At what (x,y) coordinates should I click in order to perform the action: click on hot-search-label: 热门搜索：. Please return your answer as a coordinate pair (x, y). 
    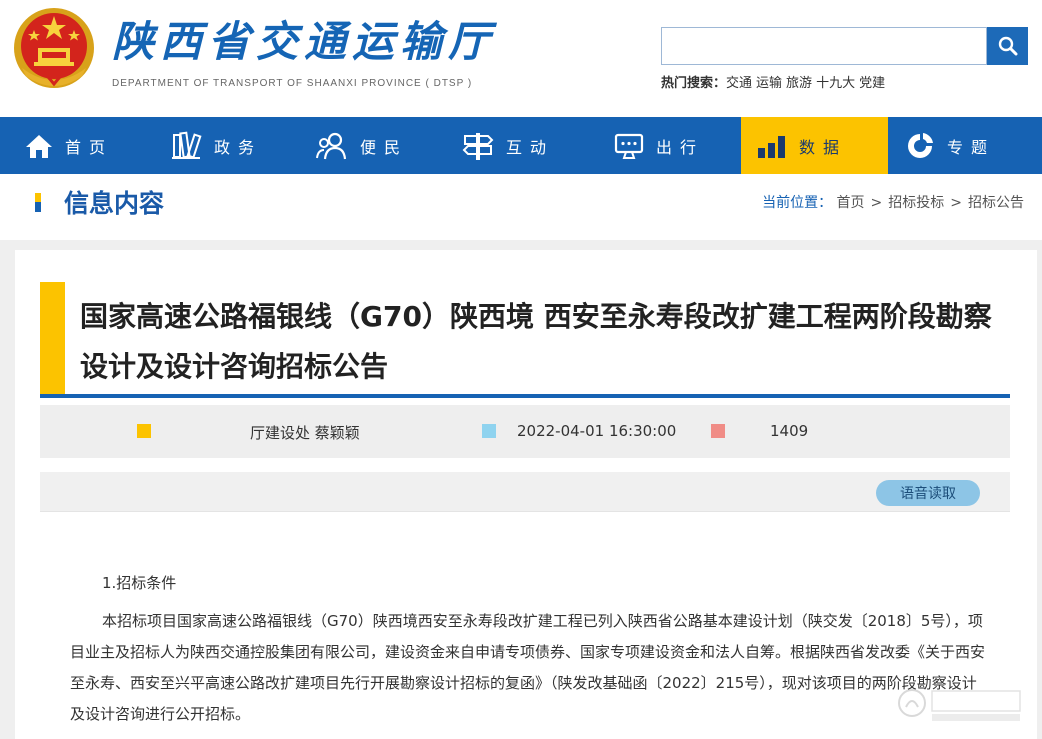
    Looking at the image, I should click on (694, 83).